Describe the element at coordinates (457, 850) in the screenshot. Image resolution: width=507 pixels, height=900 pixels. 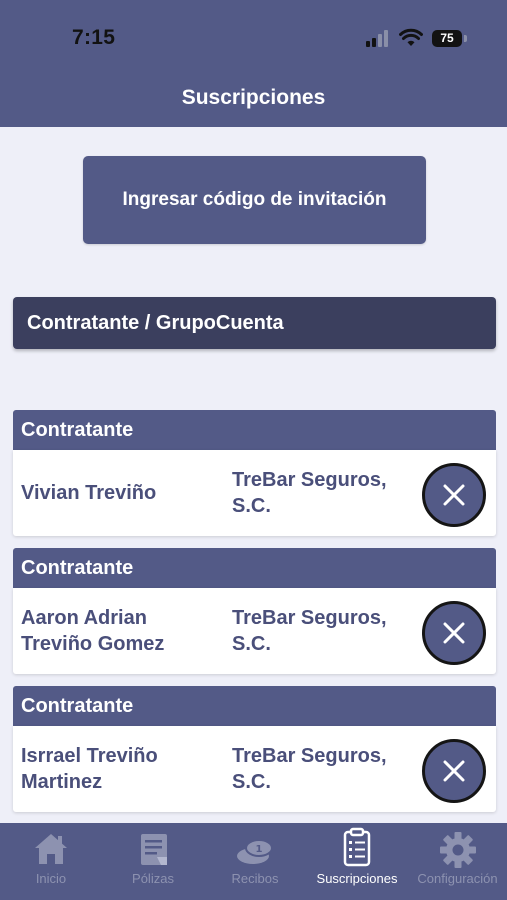
I see `gear-icon` at that location.